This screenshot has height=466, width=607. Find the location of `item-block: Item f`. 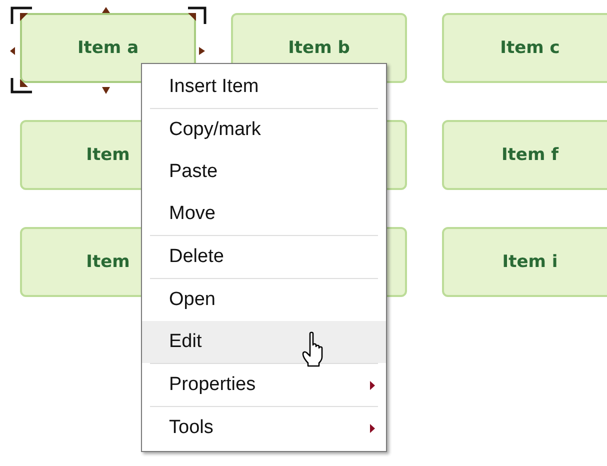

item-block: Item f is located at coordinates (524, 155).